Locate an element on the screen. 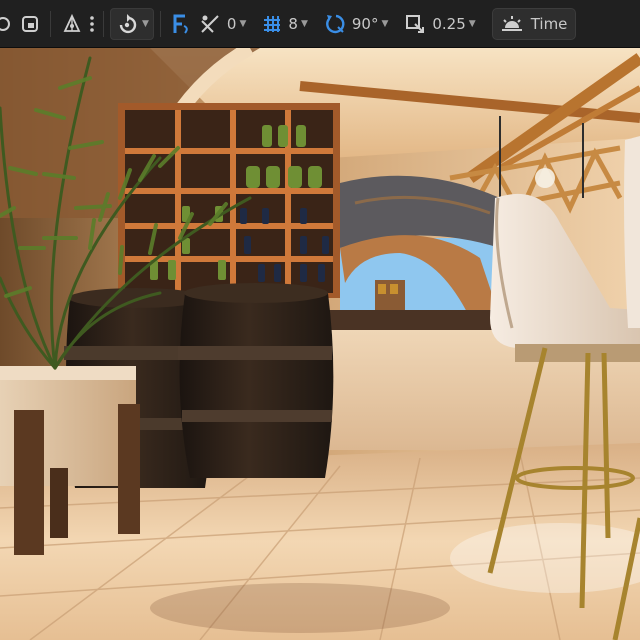 This screenshot has height=640, width=640. rotate-snap-icon is located at coordinates (335, 24).